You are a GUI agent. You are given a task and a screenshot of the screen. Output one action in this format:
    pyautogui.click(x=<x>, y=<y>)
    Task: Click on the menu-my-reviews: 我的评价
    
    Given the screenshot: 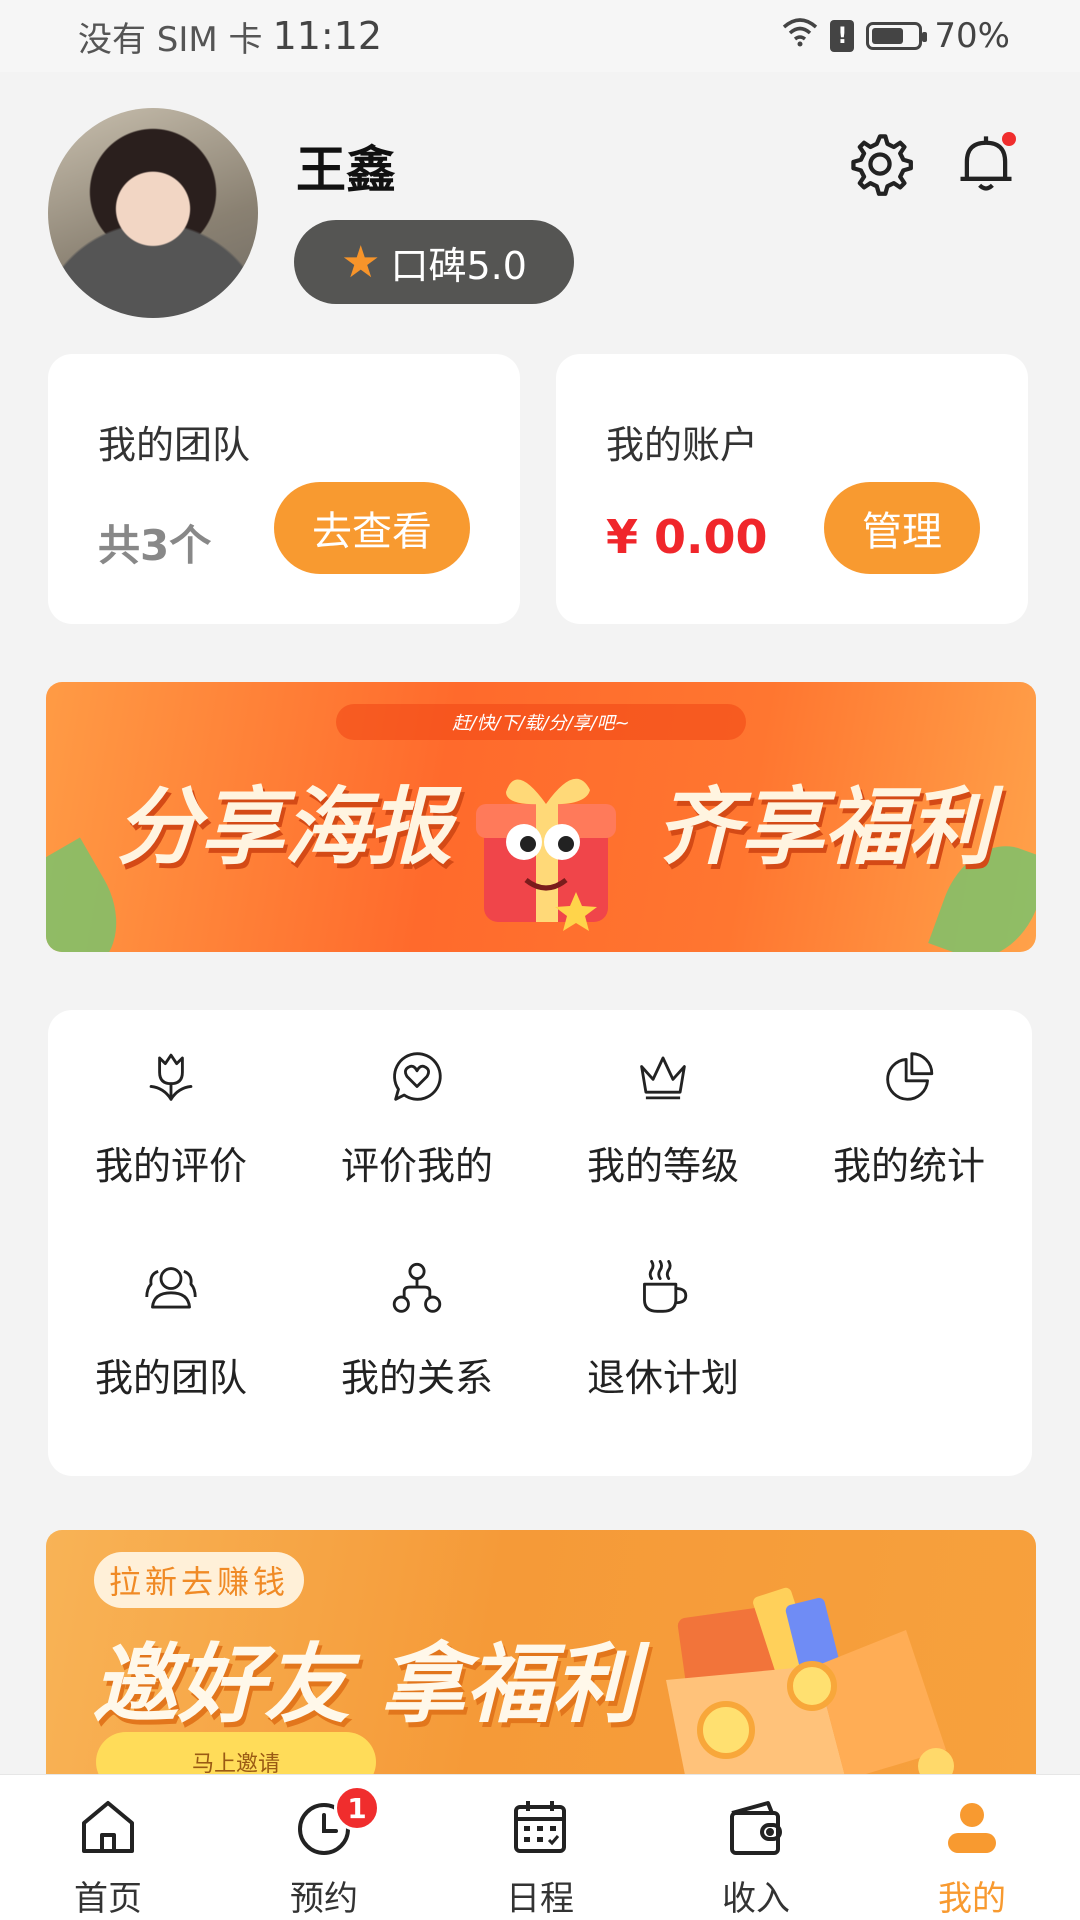 What is the action you would take?
    pyautogui.click(x=171, y=1100)
    